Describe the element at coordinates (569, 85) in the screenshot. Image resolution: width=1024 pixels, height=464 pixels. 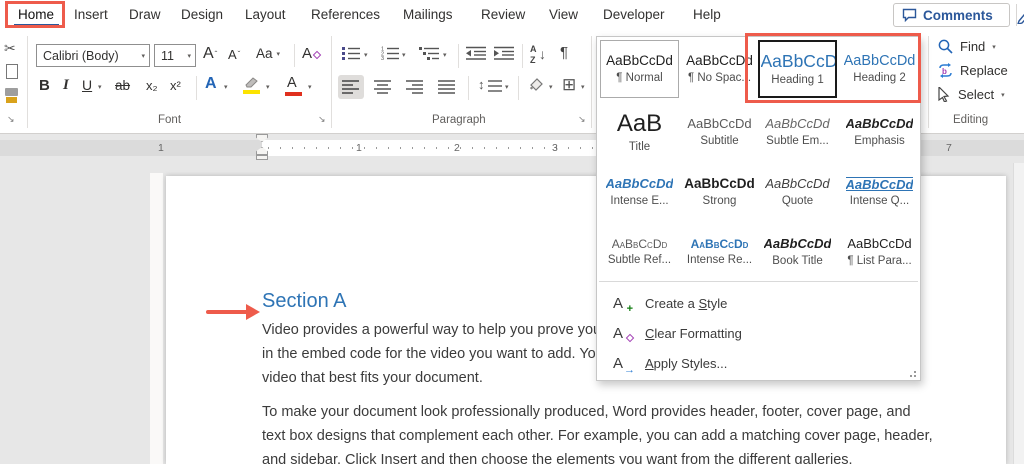
I see `borders-icon: ⊞` at that location.